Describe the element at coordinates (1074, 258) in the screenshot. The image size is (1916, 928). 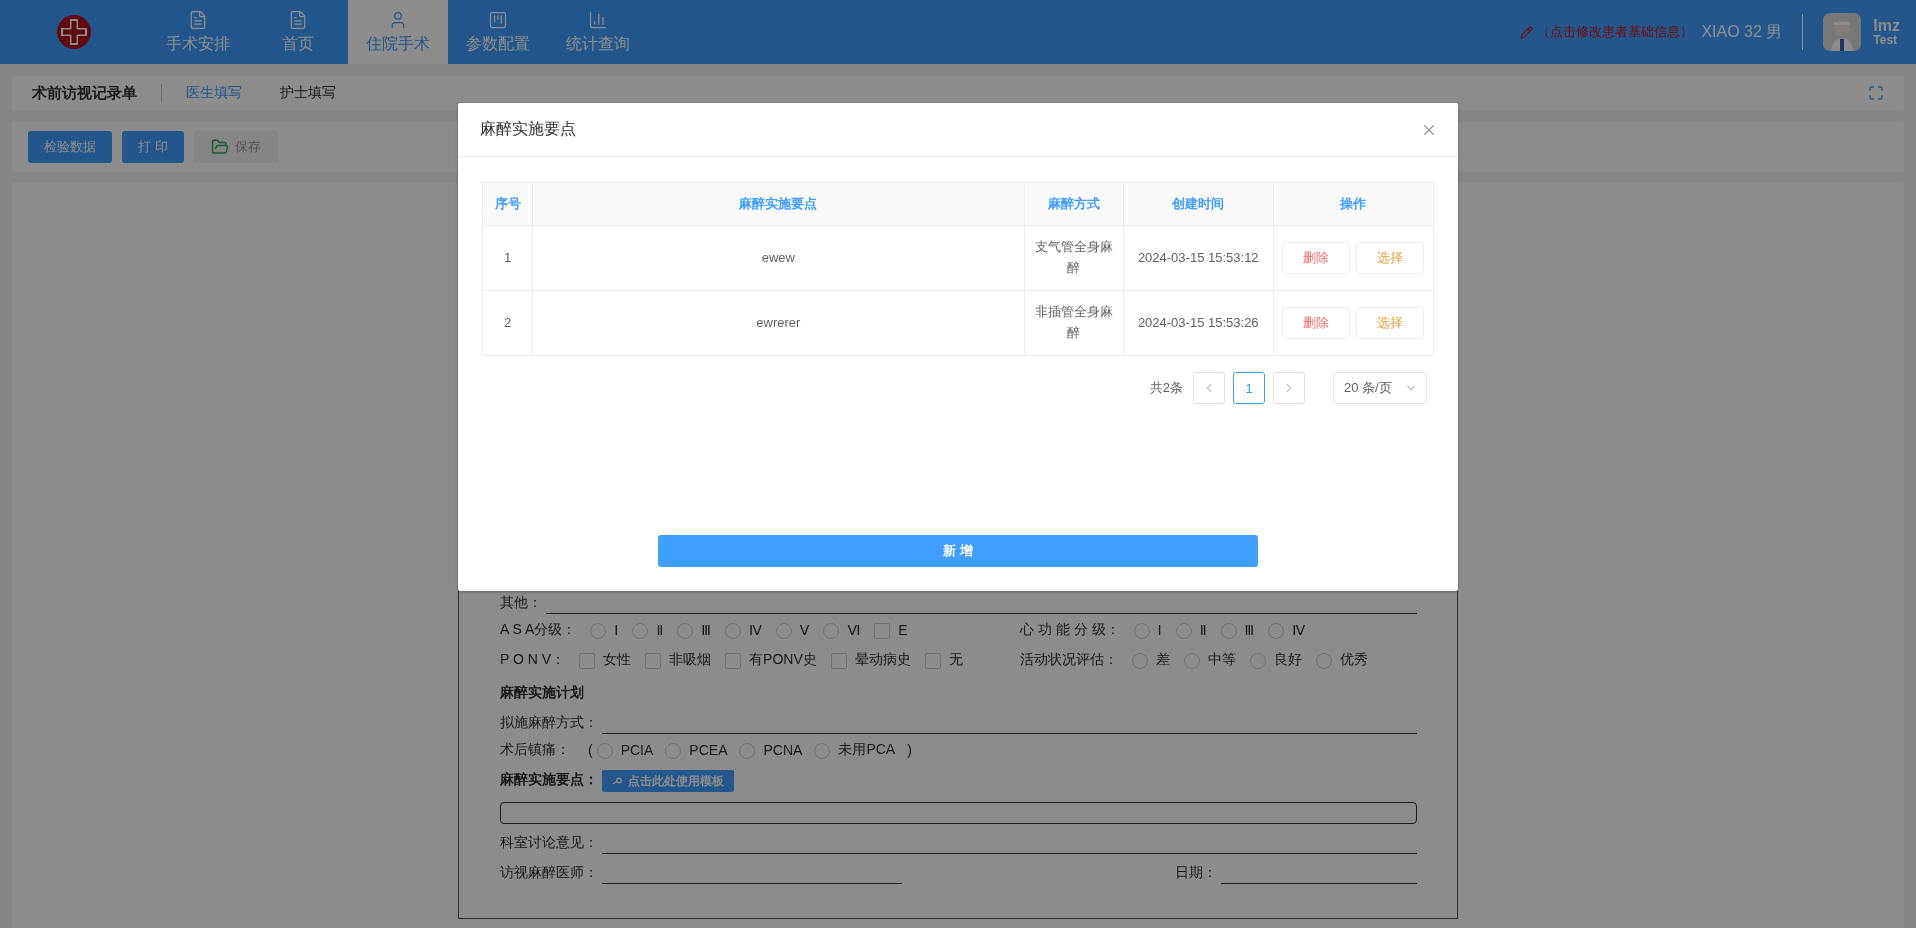
I see `table-cell: 支气管全身麻醉` at that location.